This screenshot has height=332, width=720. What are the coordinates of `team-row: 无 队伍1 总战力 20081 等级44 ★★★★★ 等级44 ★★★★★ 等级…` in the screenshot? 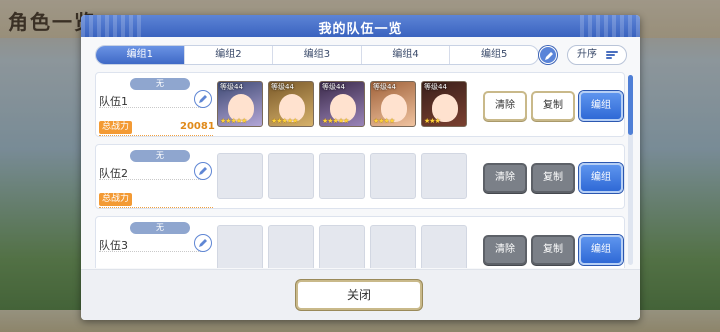 It's located at (360, 104).